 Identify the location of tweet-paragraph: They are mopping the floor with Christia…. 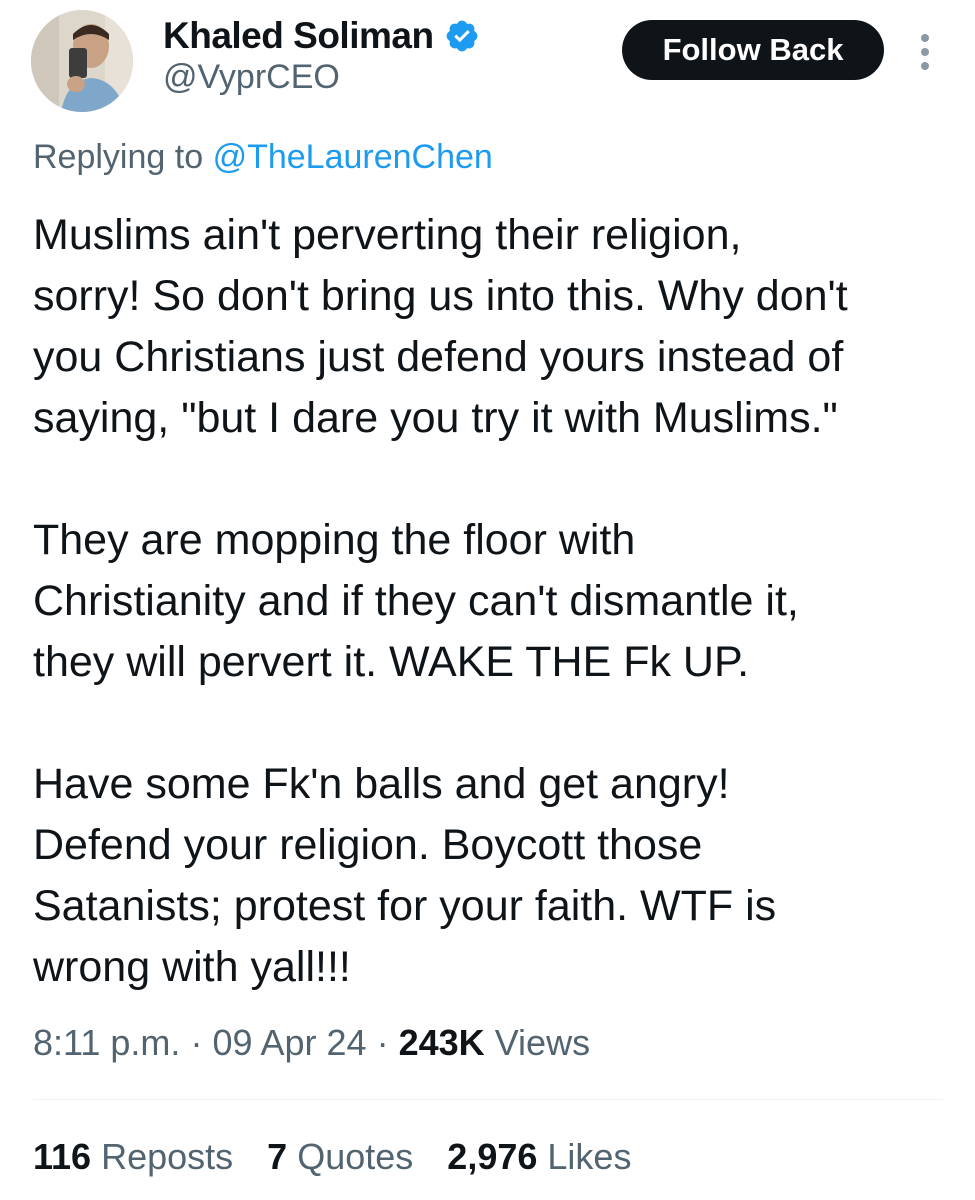
(498, 601).